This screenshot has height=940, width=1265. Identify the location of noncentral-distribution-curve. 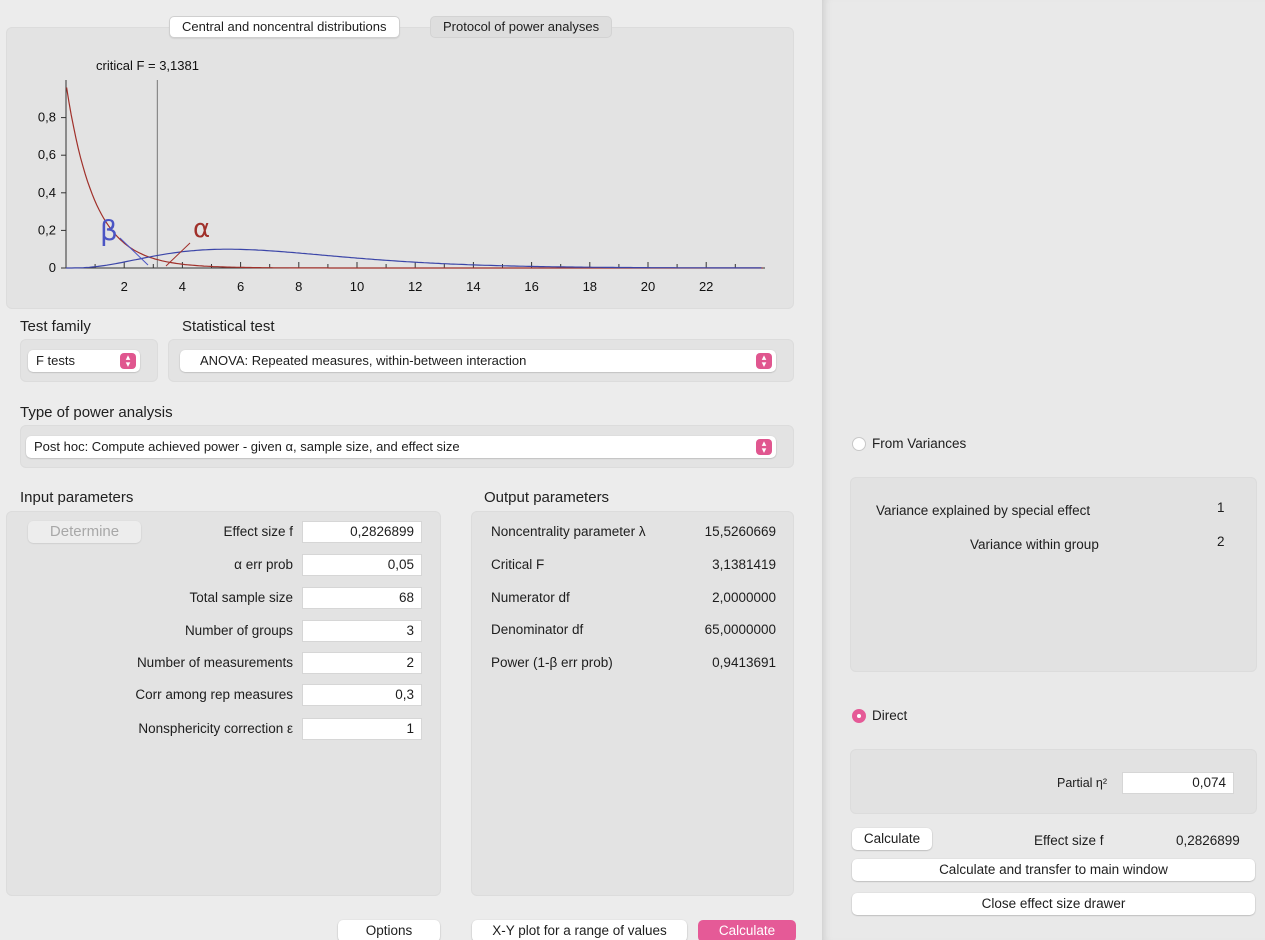
(414, 258).